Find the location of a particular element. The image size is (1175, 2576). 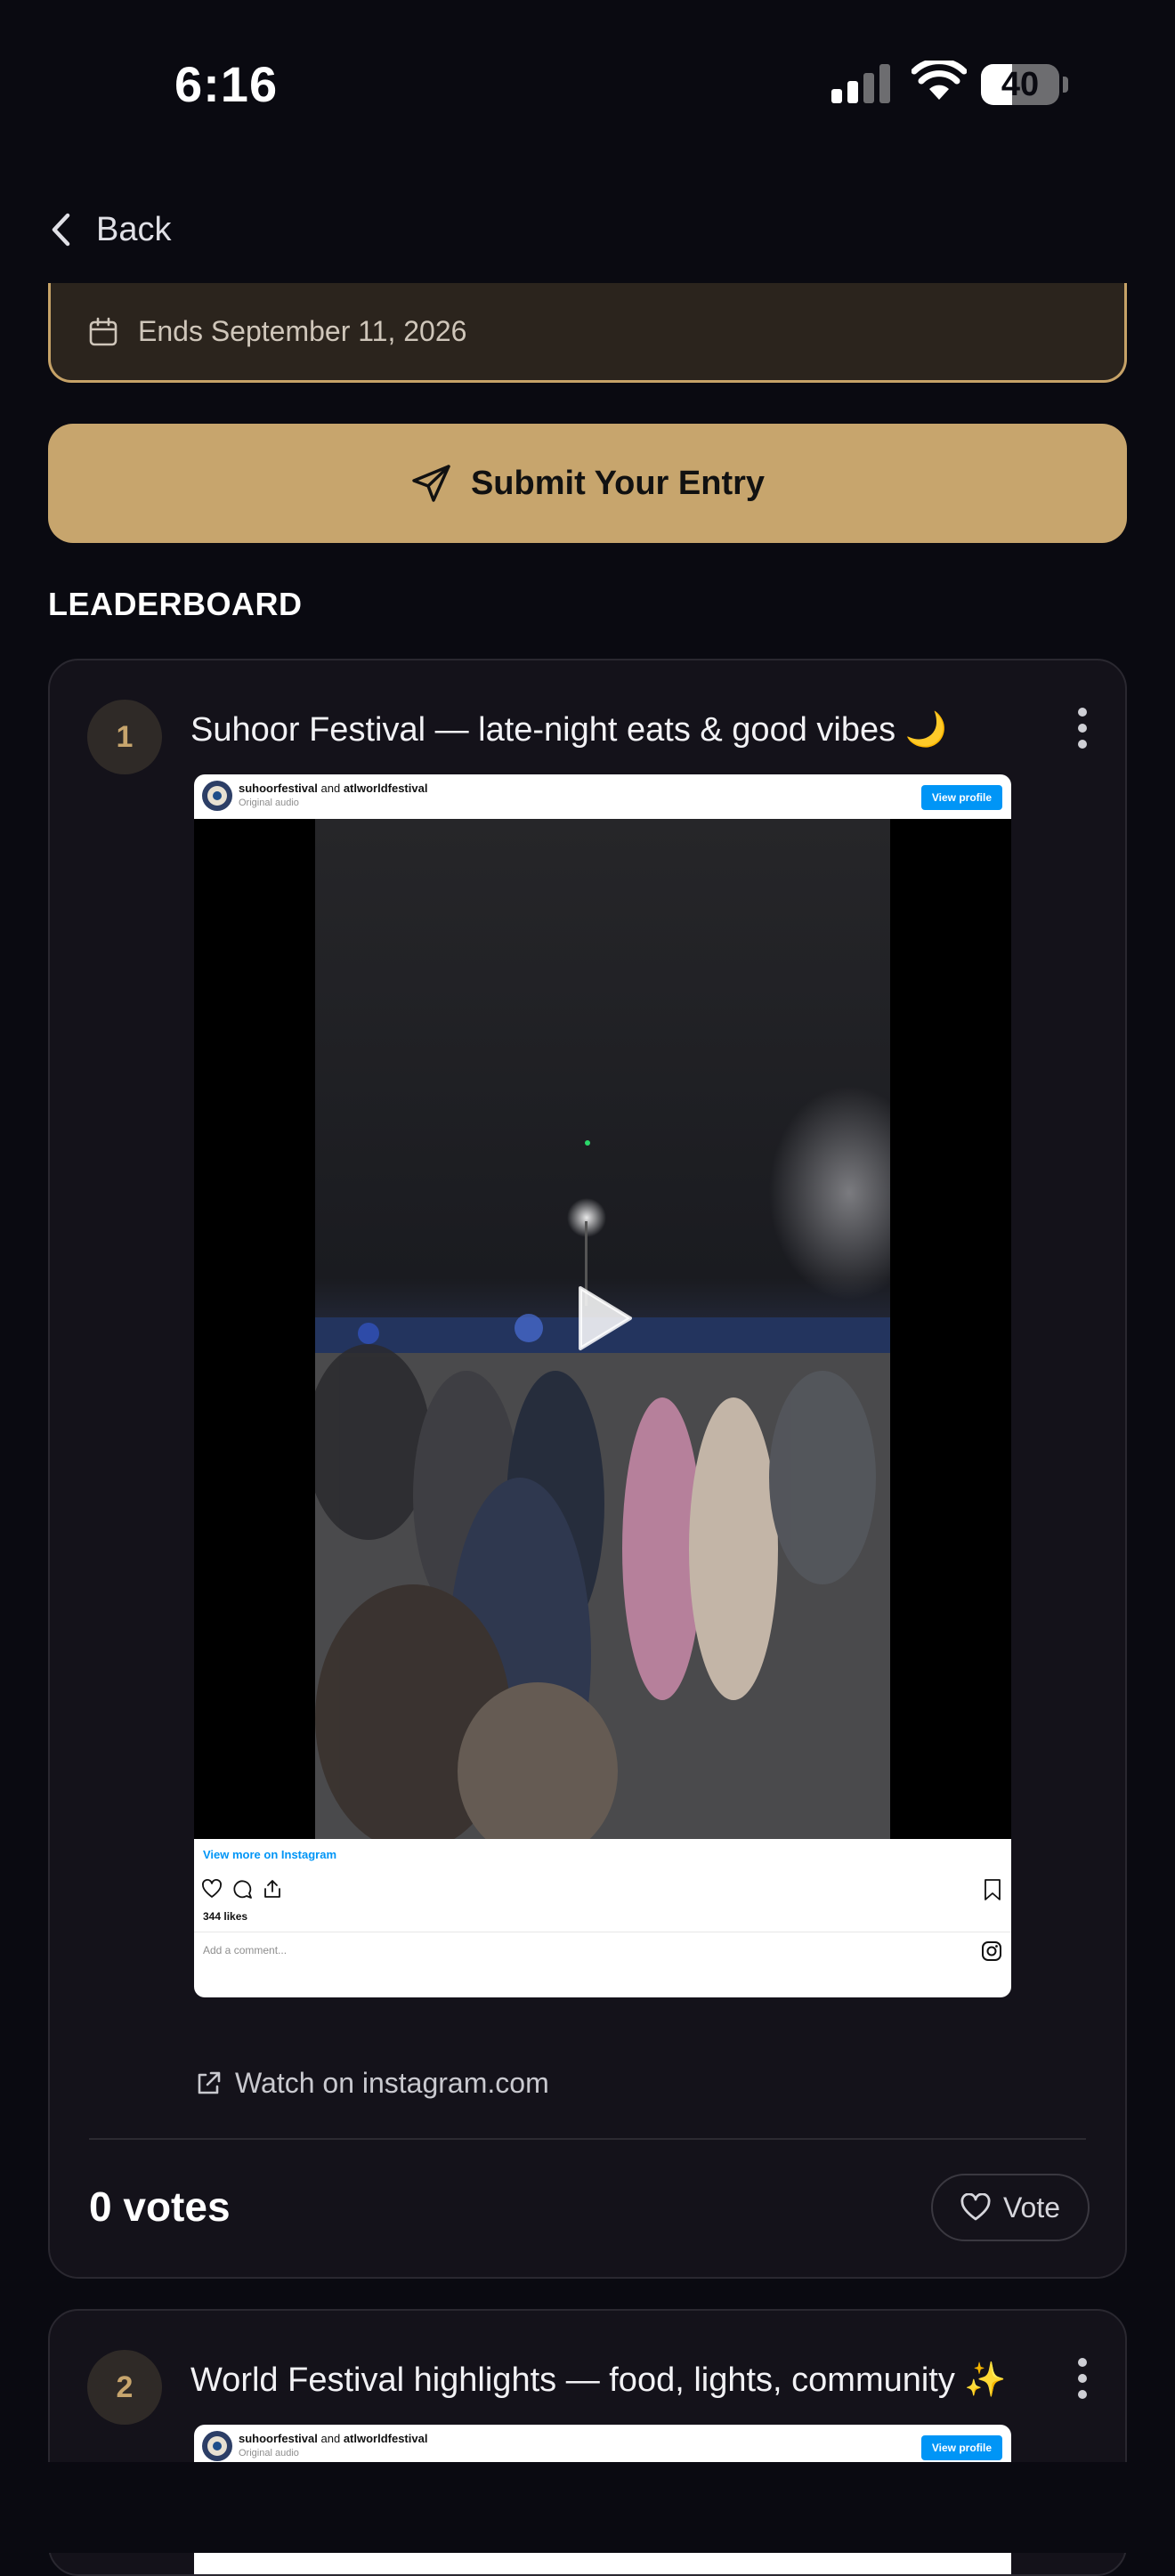

embed-actions is located at coordinates (242, 1890).